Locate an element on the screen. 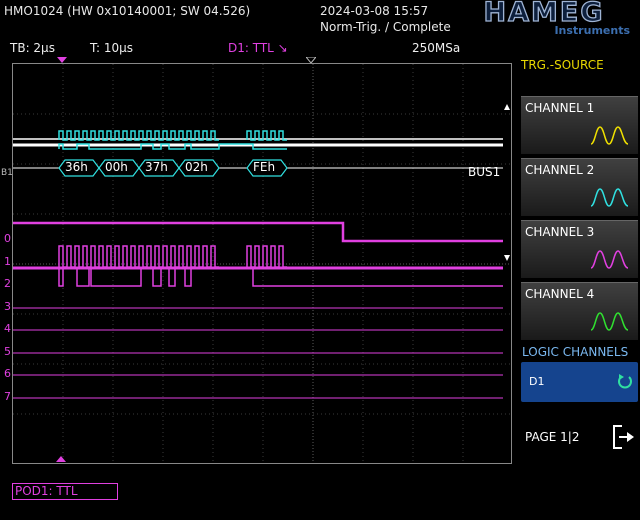  channel-1-wave-icon is located at coordinates (609, 135).